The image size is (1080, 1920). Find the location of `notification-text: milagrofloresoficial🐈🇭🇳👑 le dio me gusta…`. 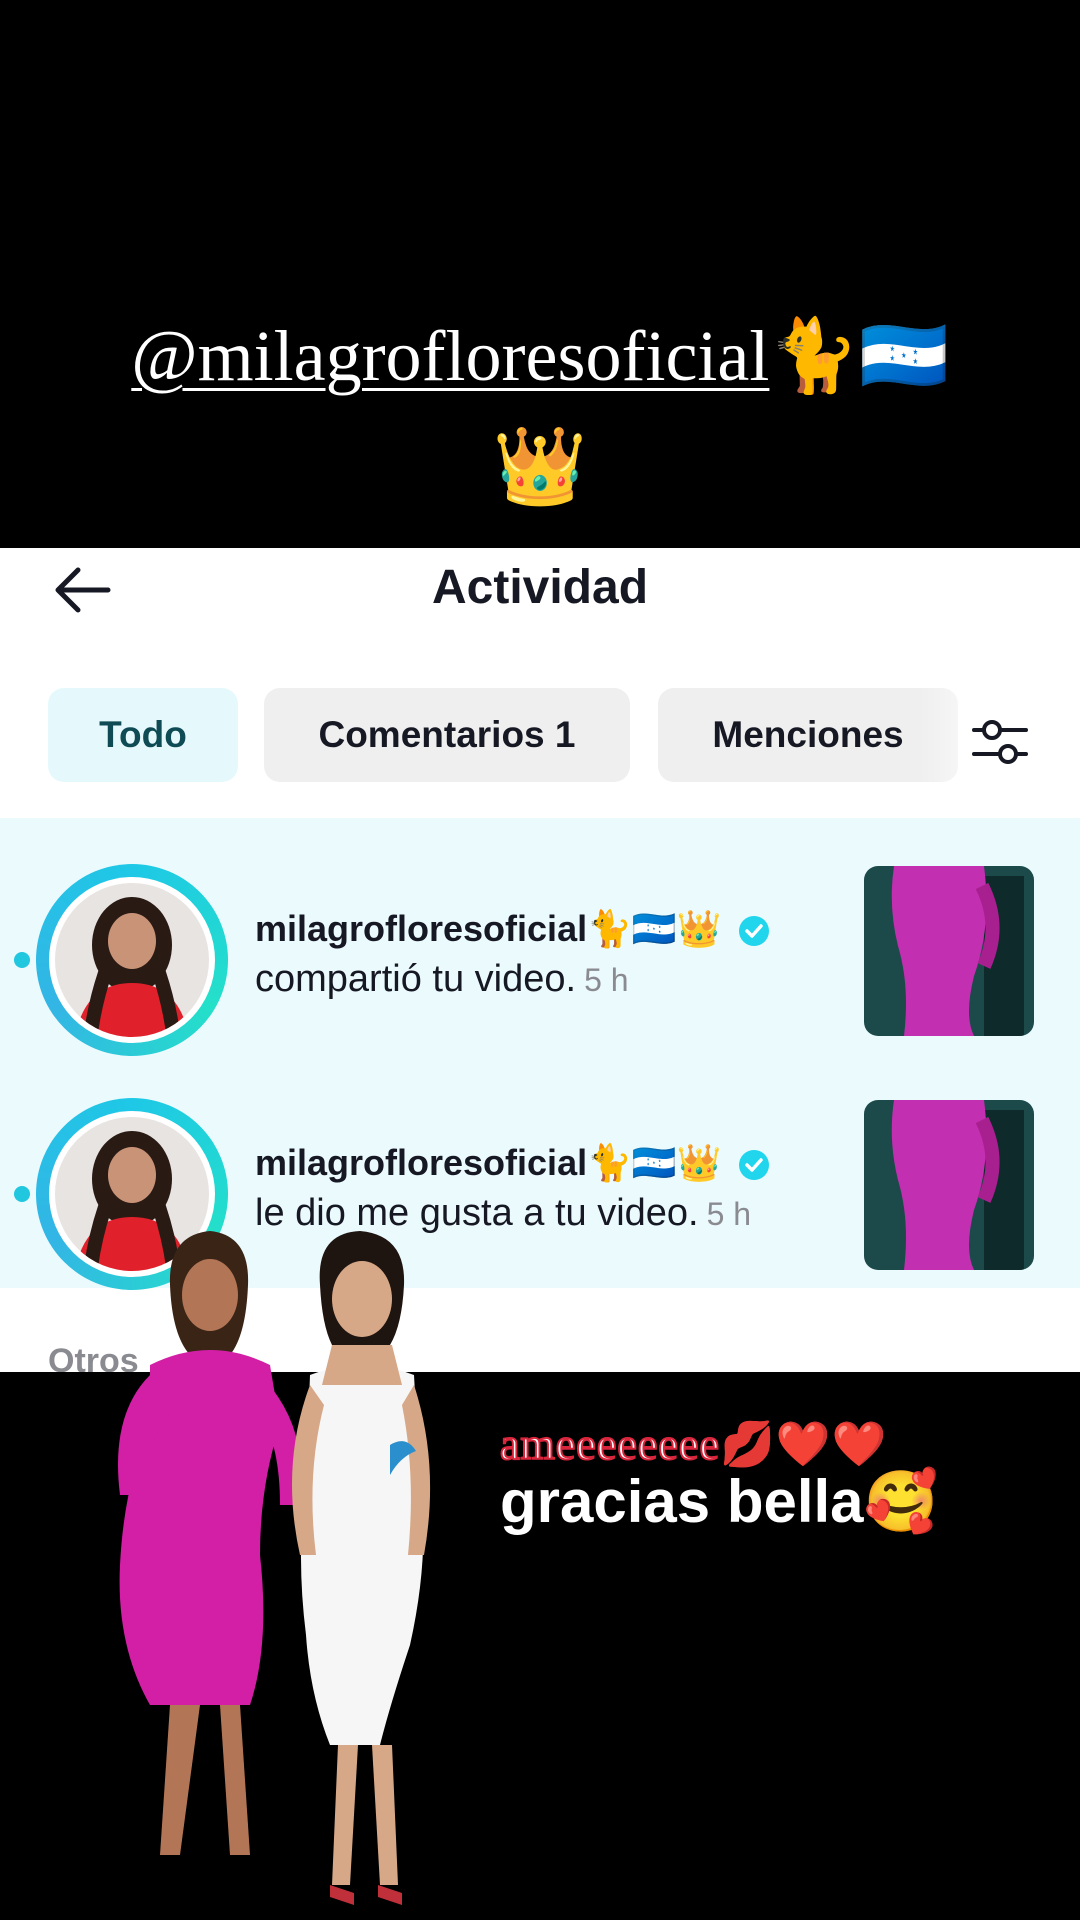

notification-text: milagrofloresoficial🐈🇭🇳👑 le dio me gusta… is located at coordinates (535, 1188).